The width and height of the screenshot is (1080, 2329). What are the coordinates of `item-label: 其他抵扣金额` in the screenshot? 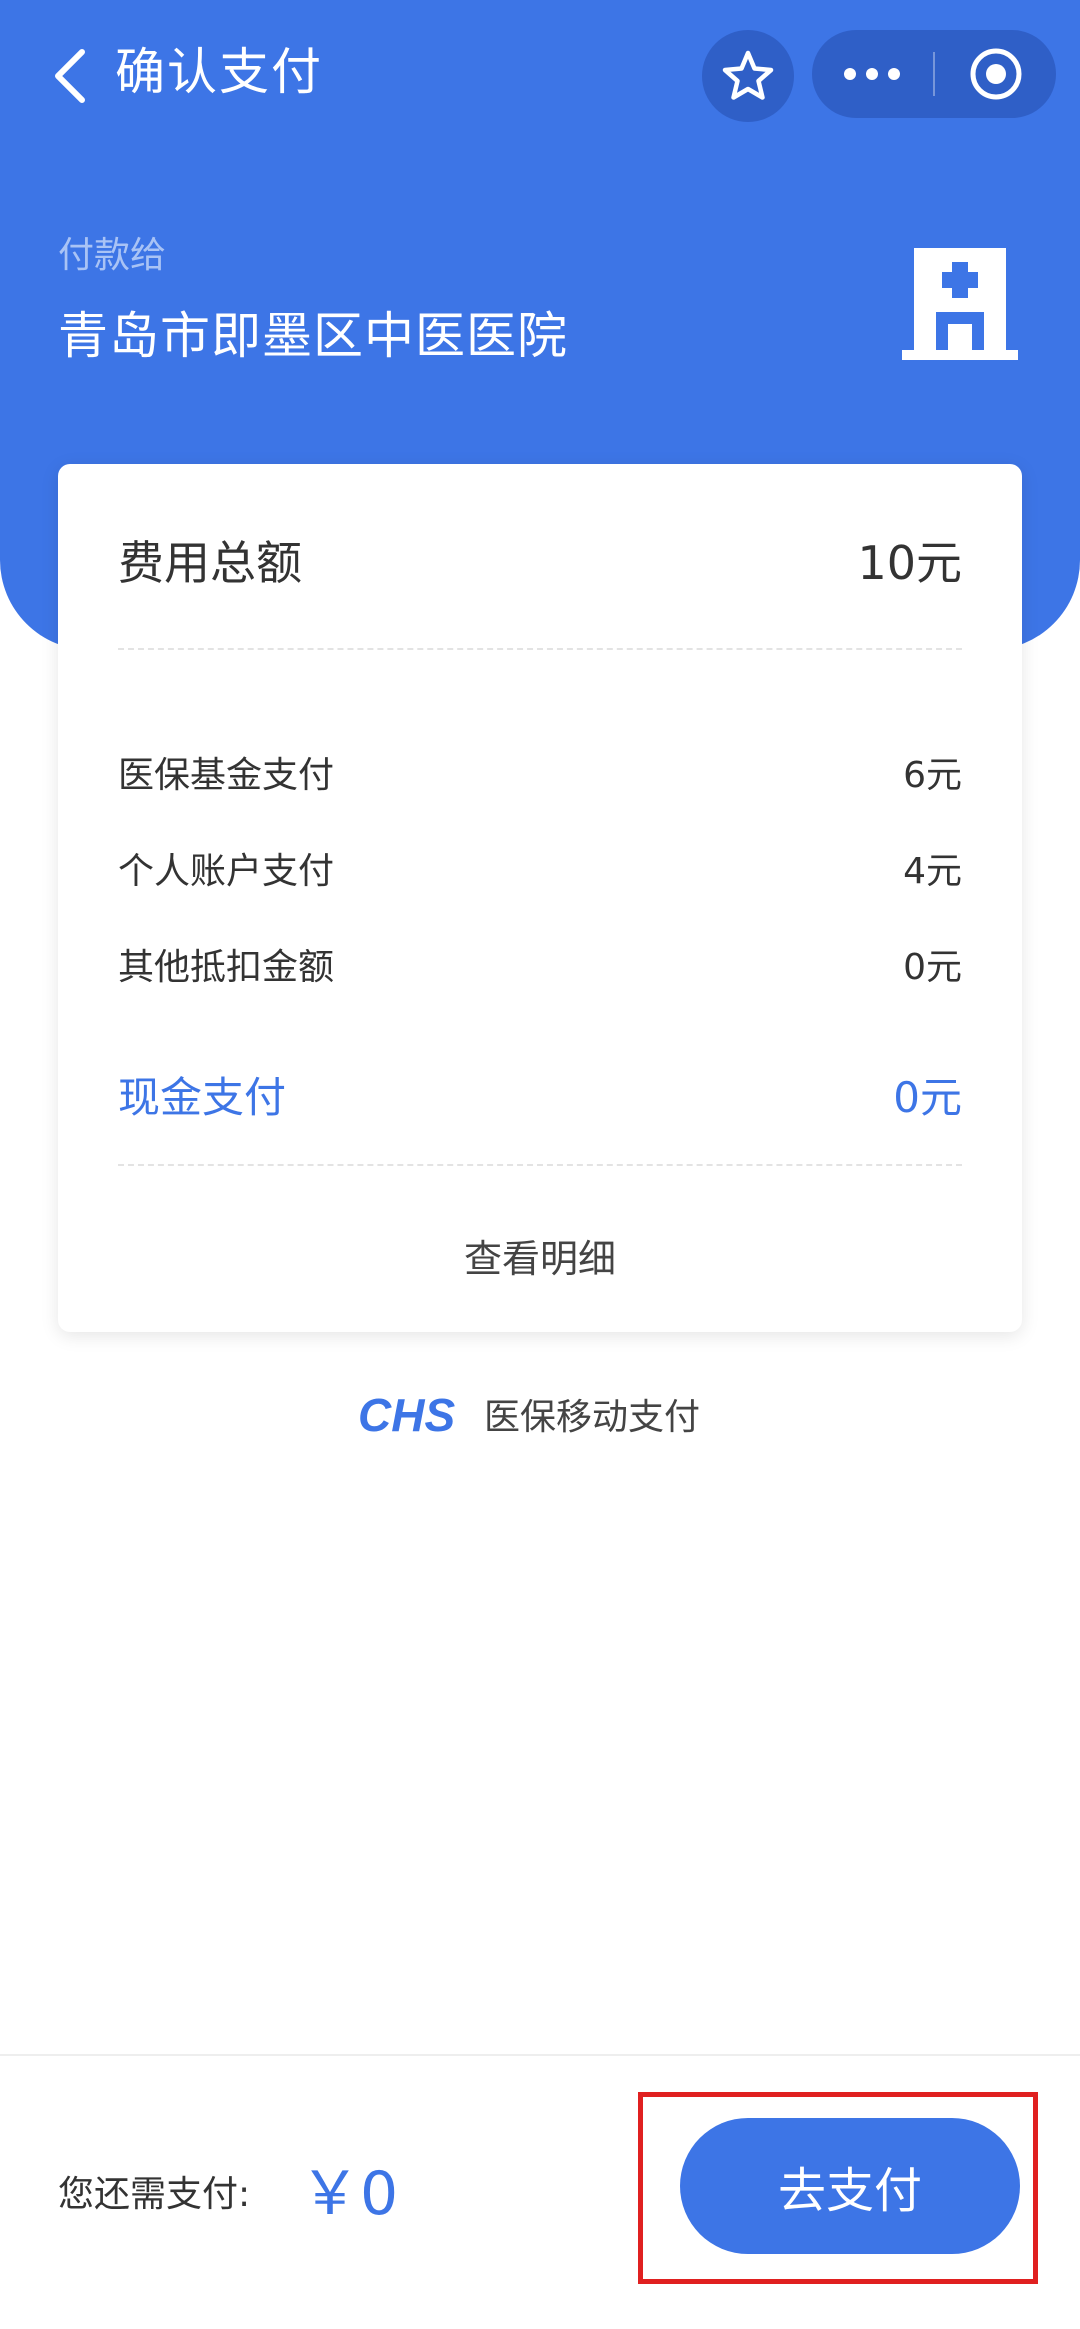 It's located at (226, 967).